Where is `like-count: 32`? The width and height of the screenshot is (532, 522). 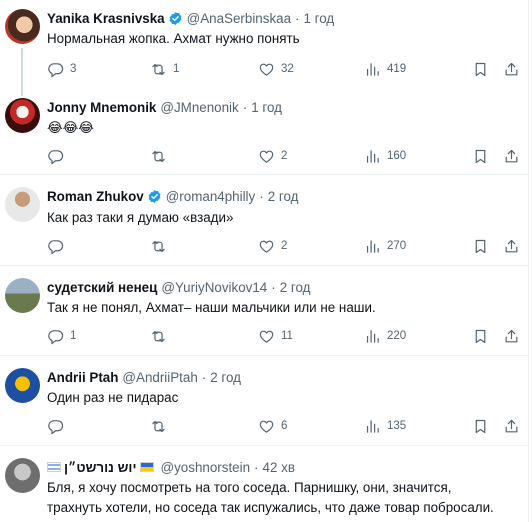 like-count: 32 is located at coordinates (287, 69).